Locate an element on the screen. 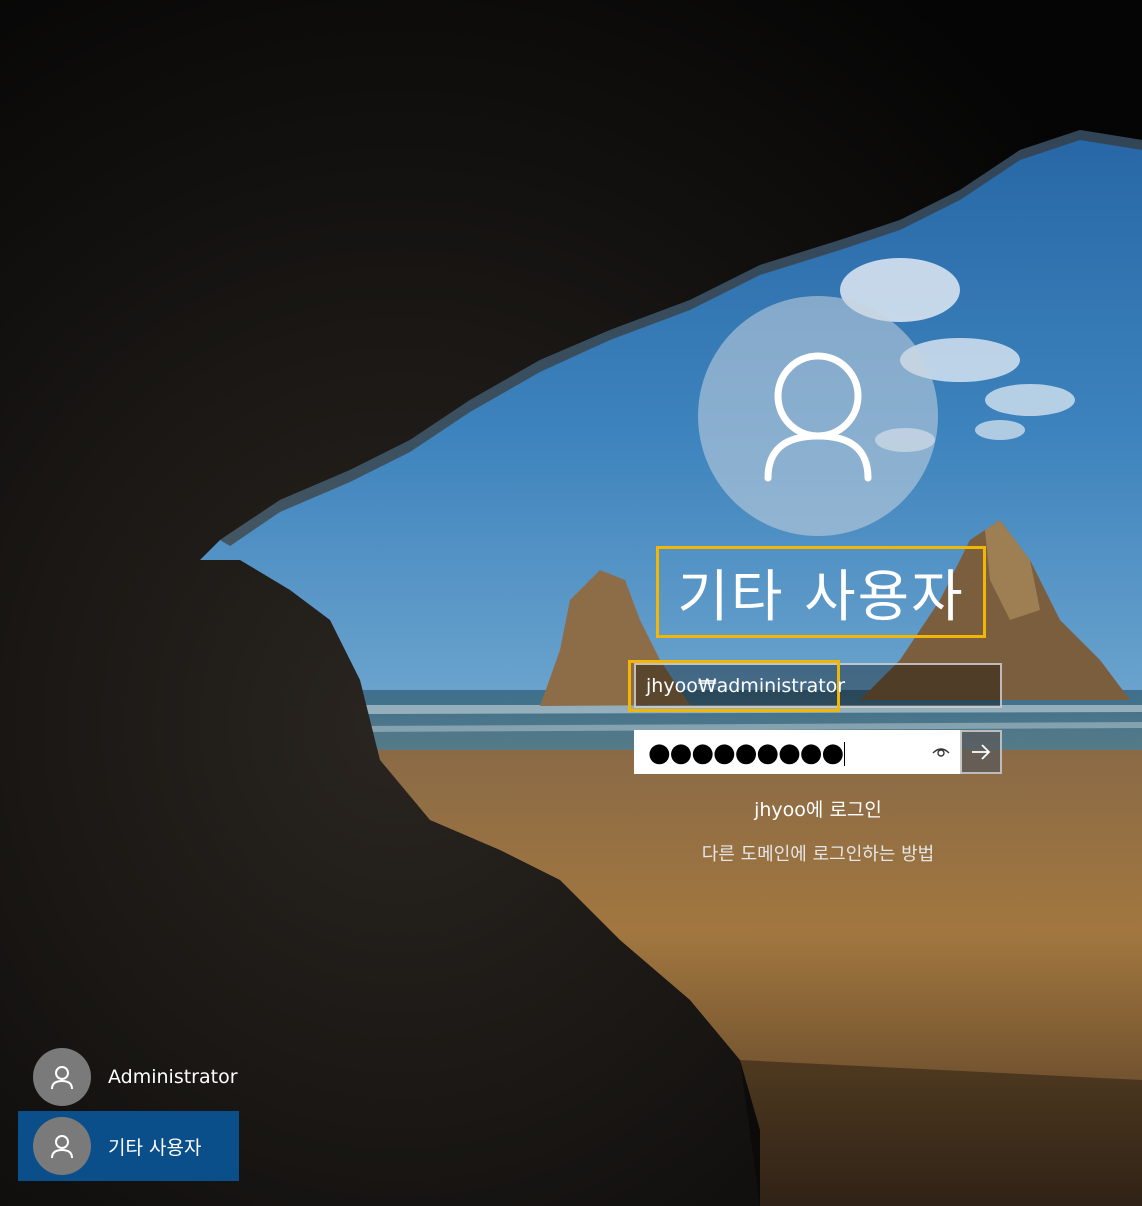 The width and height of the screenshot is (1142, 1206). user-tile-other-user: 기타 사용자 is located at coordinates (128, 1146).